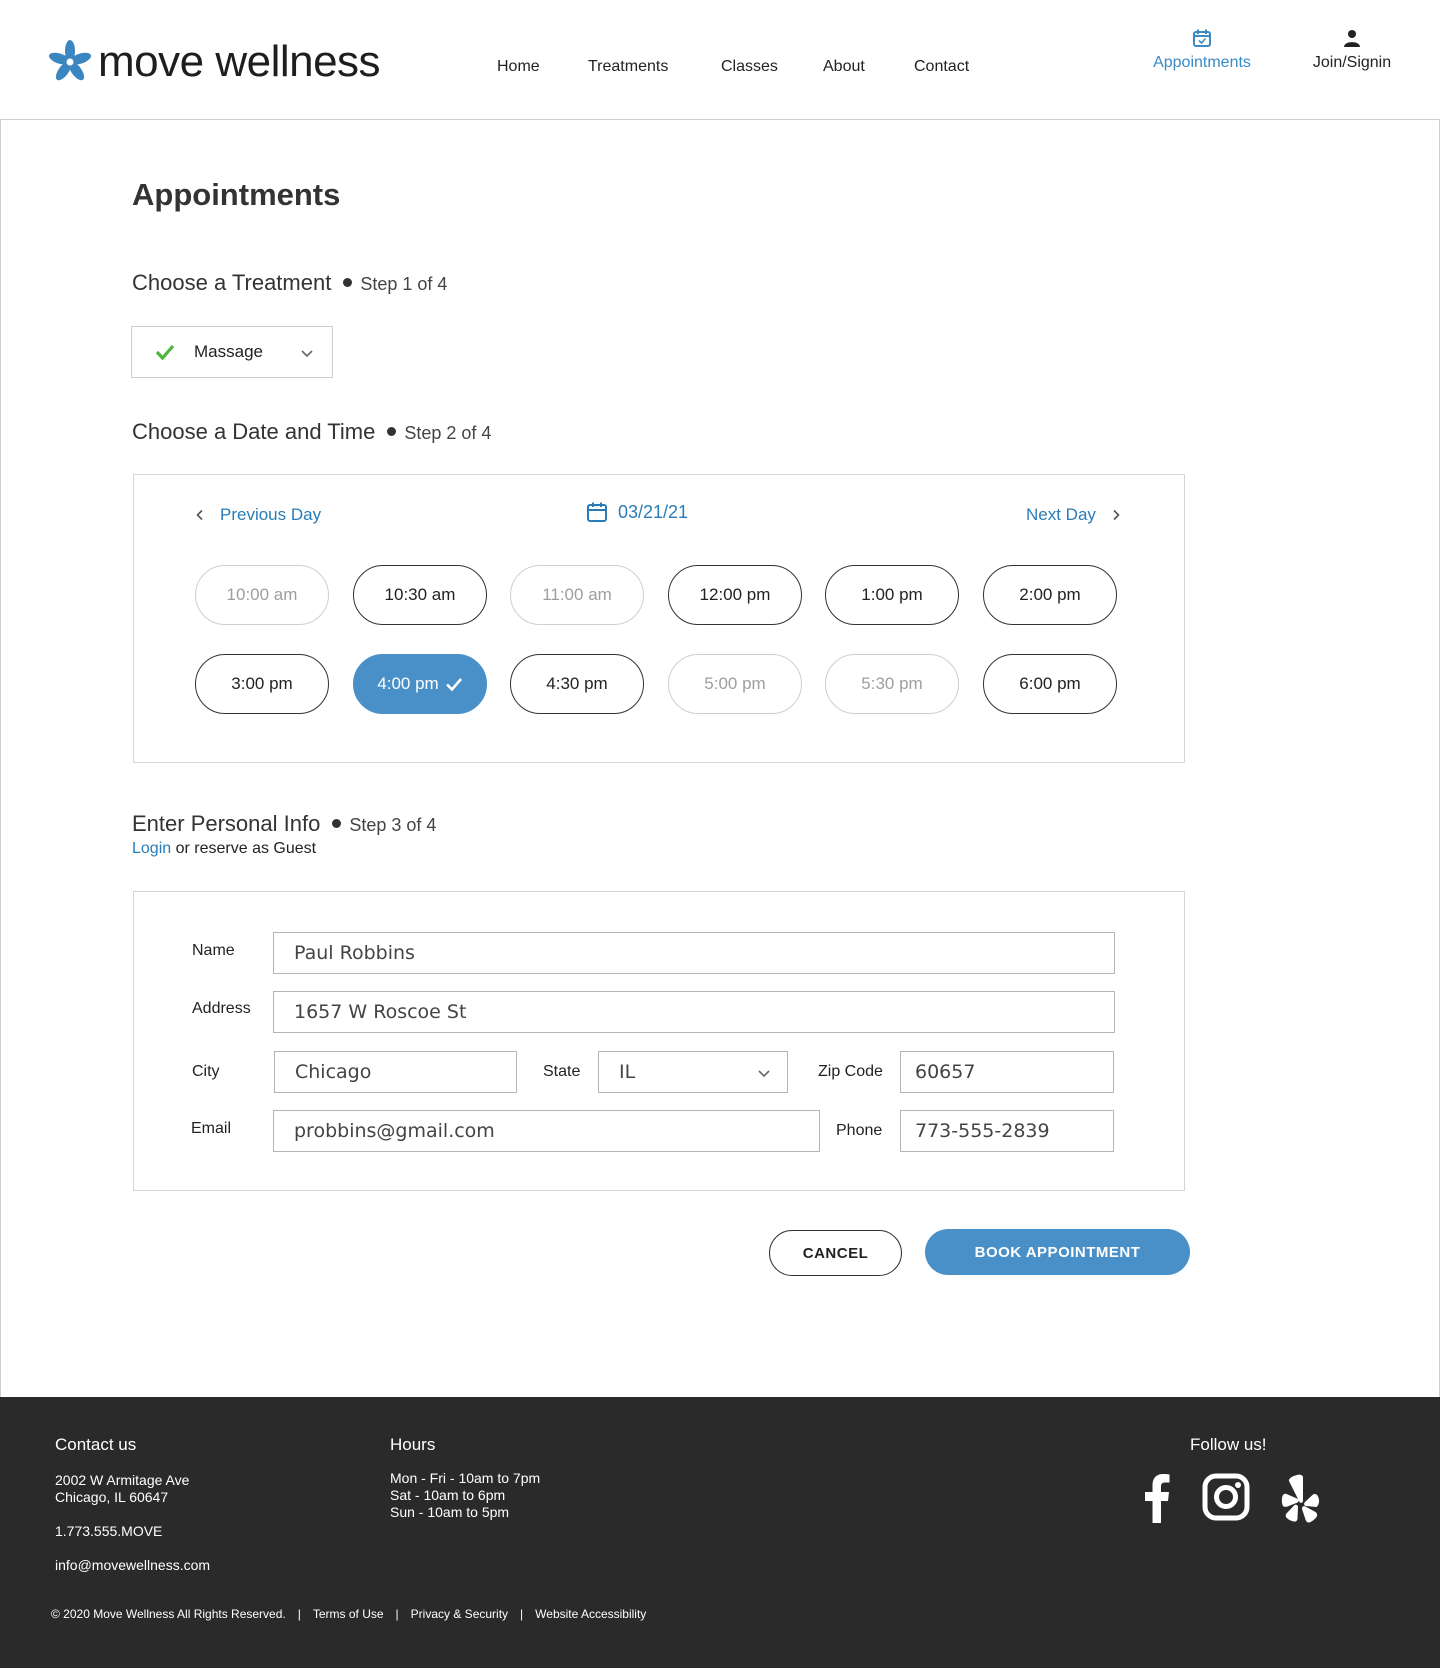 The width and height of the screenshot is (1440, 1668). What do you see at coordinates (311, 432) in the screenshot?
I see `step2-heading: Choose a Date and Time Step 2 of 4` at bounding box center [311, 432].